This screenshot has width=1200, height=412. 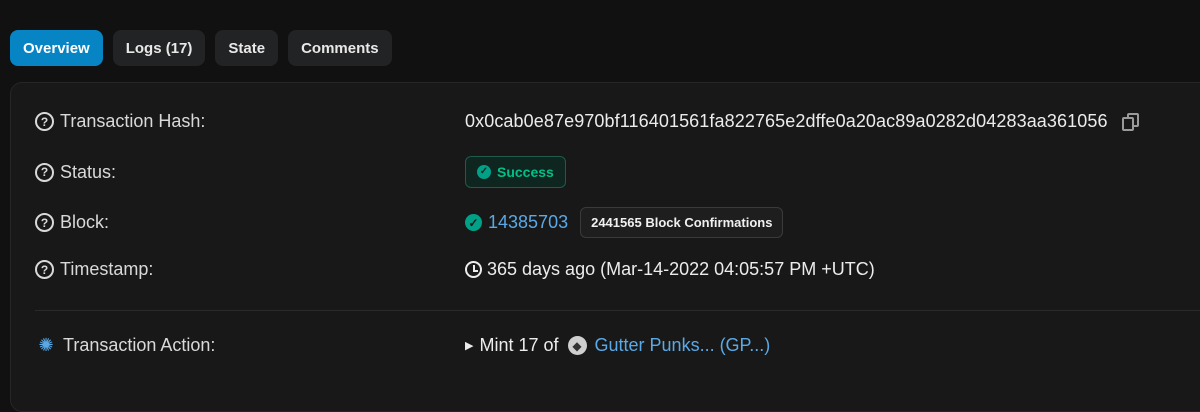 I want to click on lightbulb-icon: ✺, so click(x=46, y=345).